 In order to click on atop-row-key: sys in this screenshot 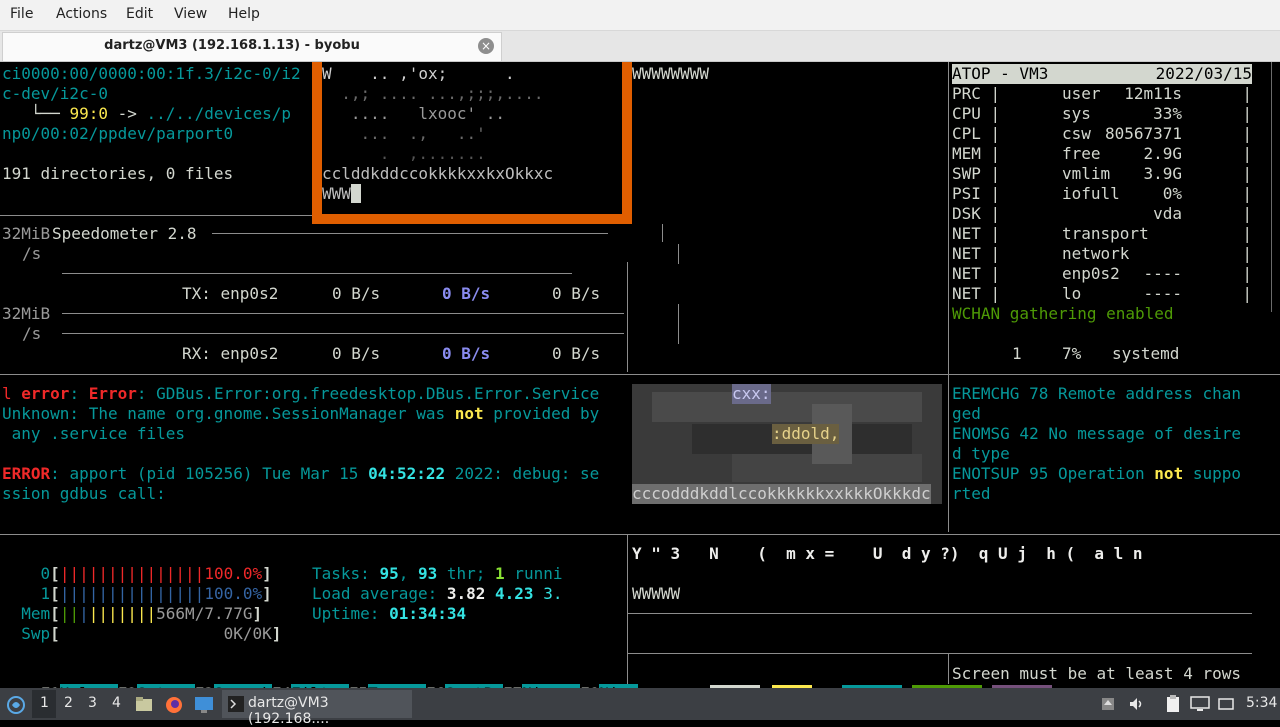, I will do `click(1076, 113)`.